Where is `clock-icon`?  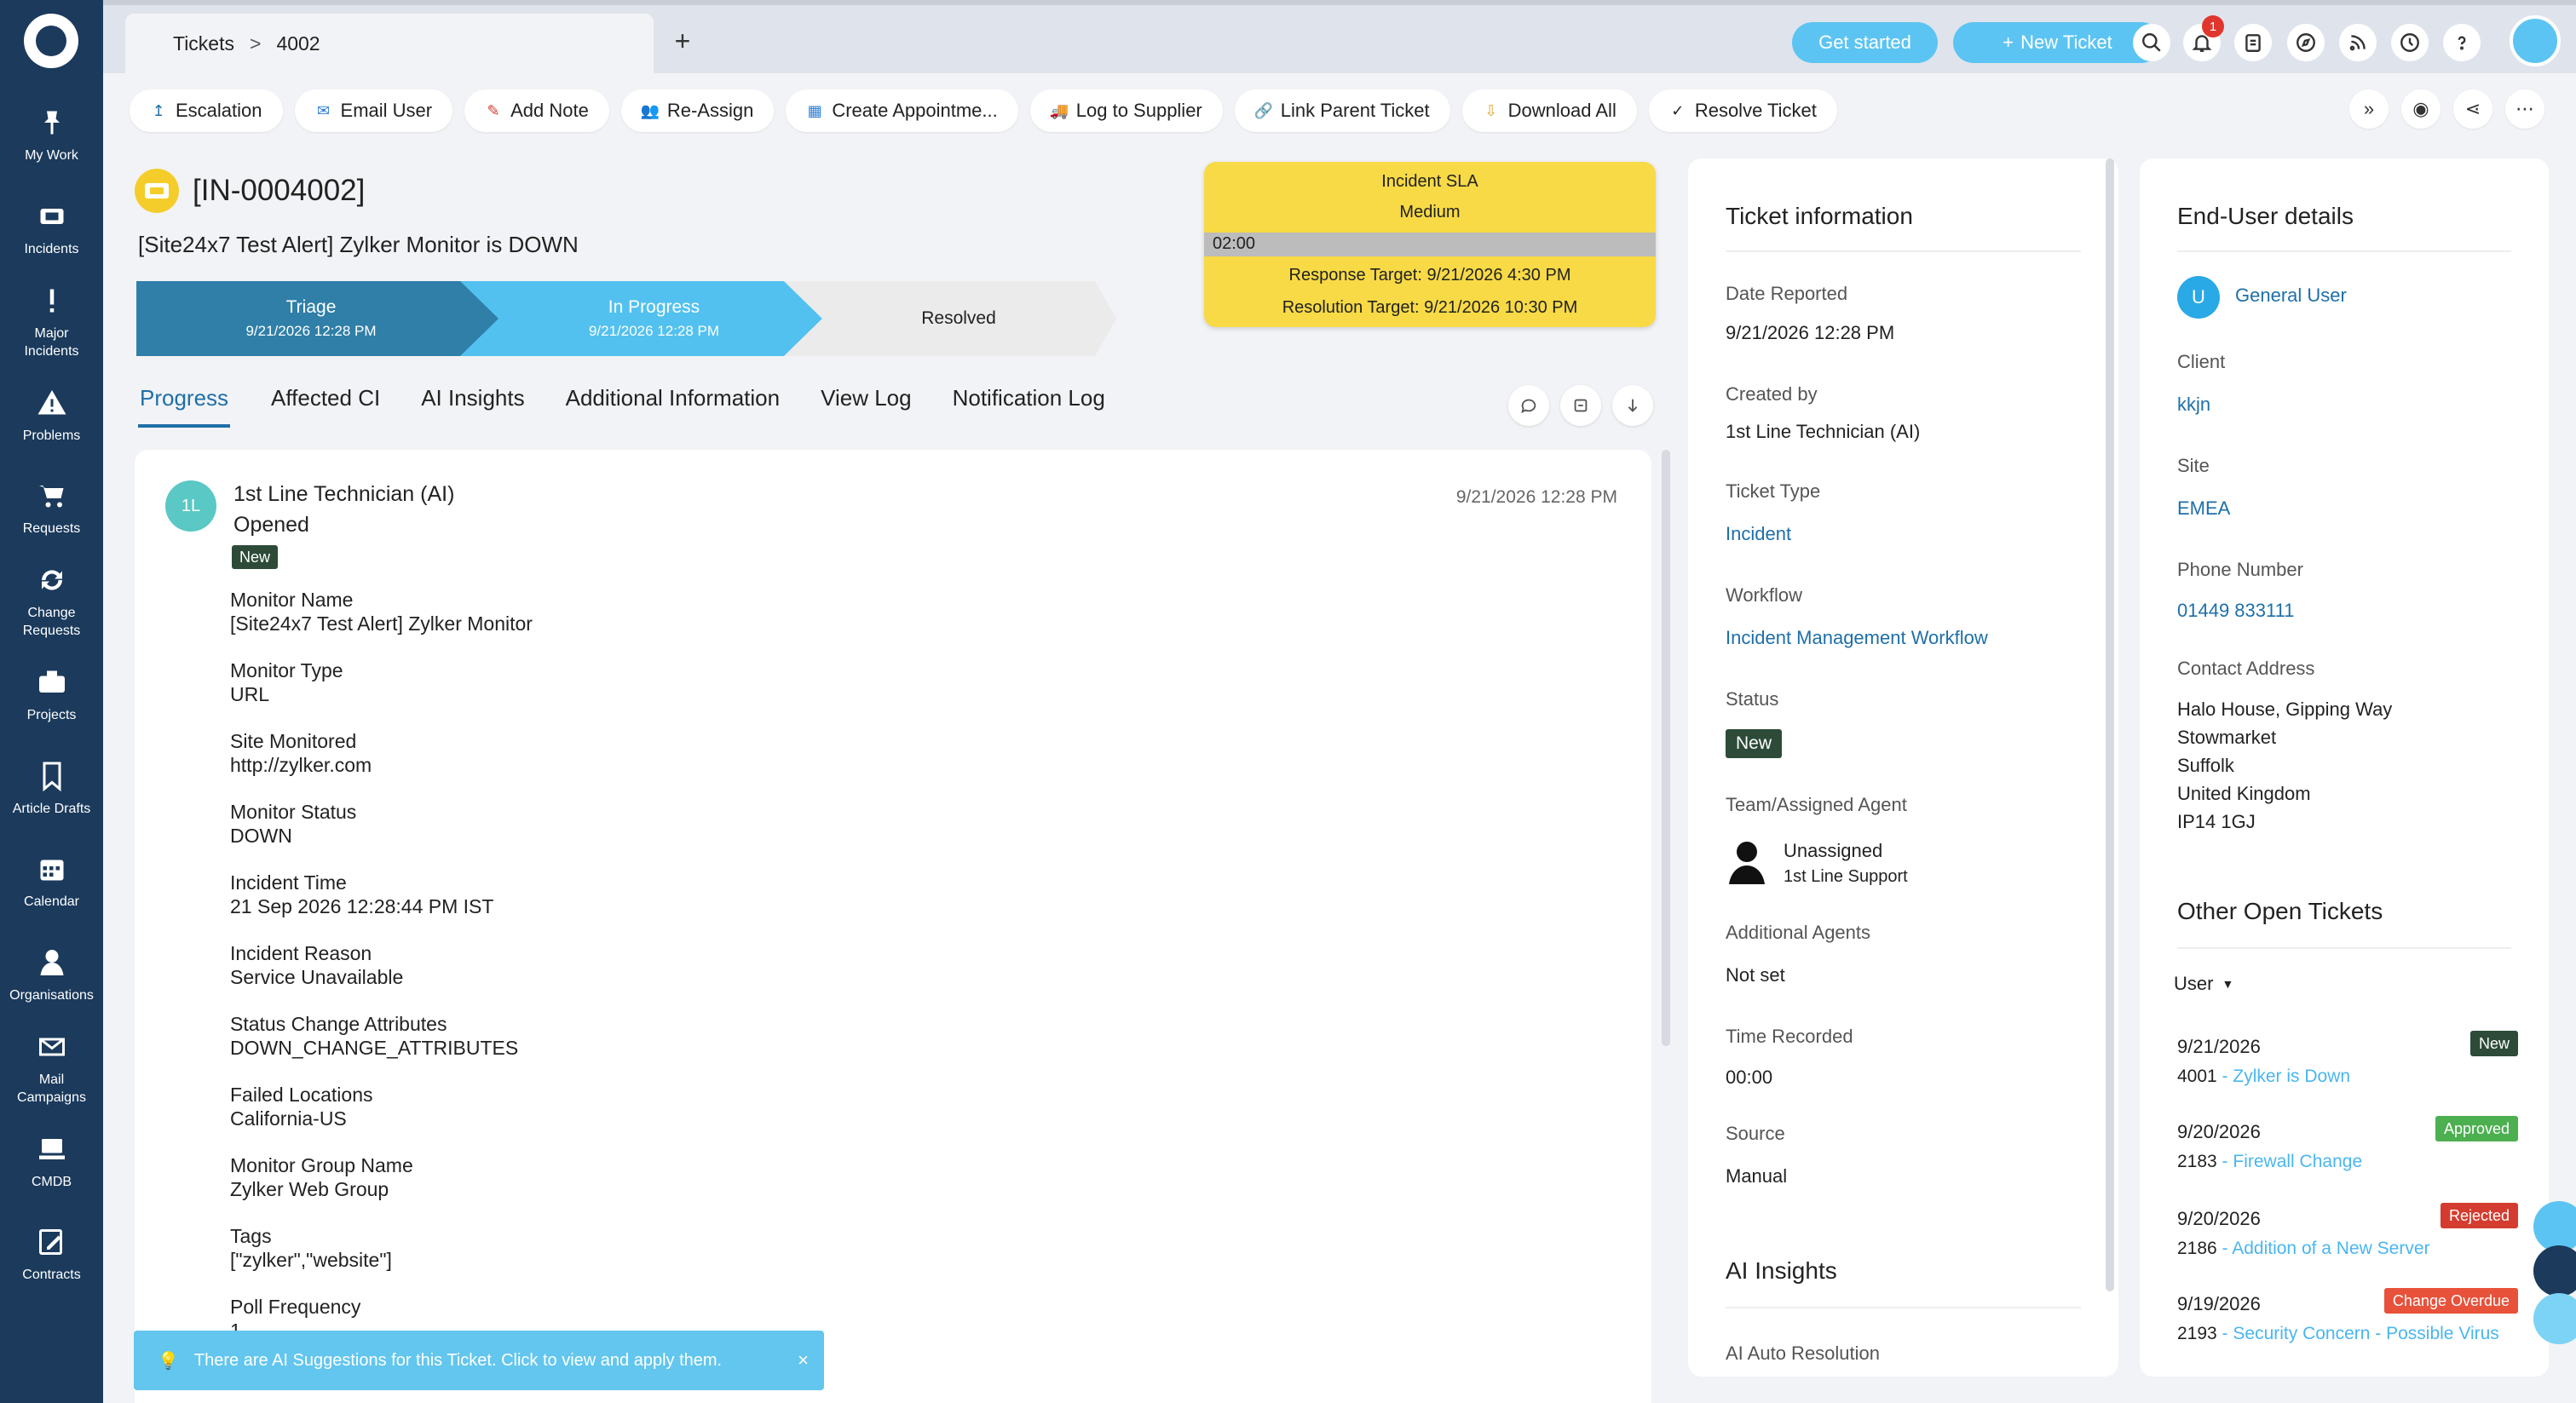 clock-icon is located at coordinates (2410, 43).